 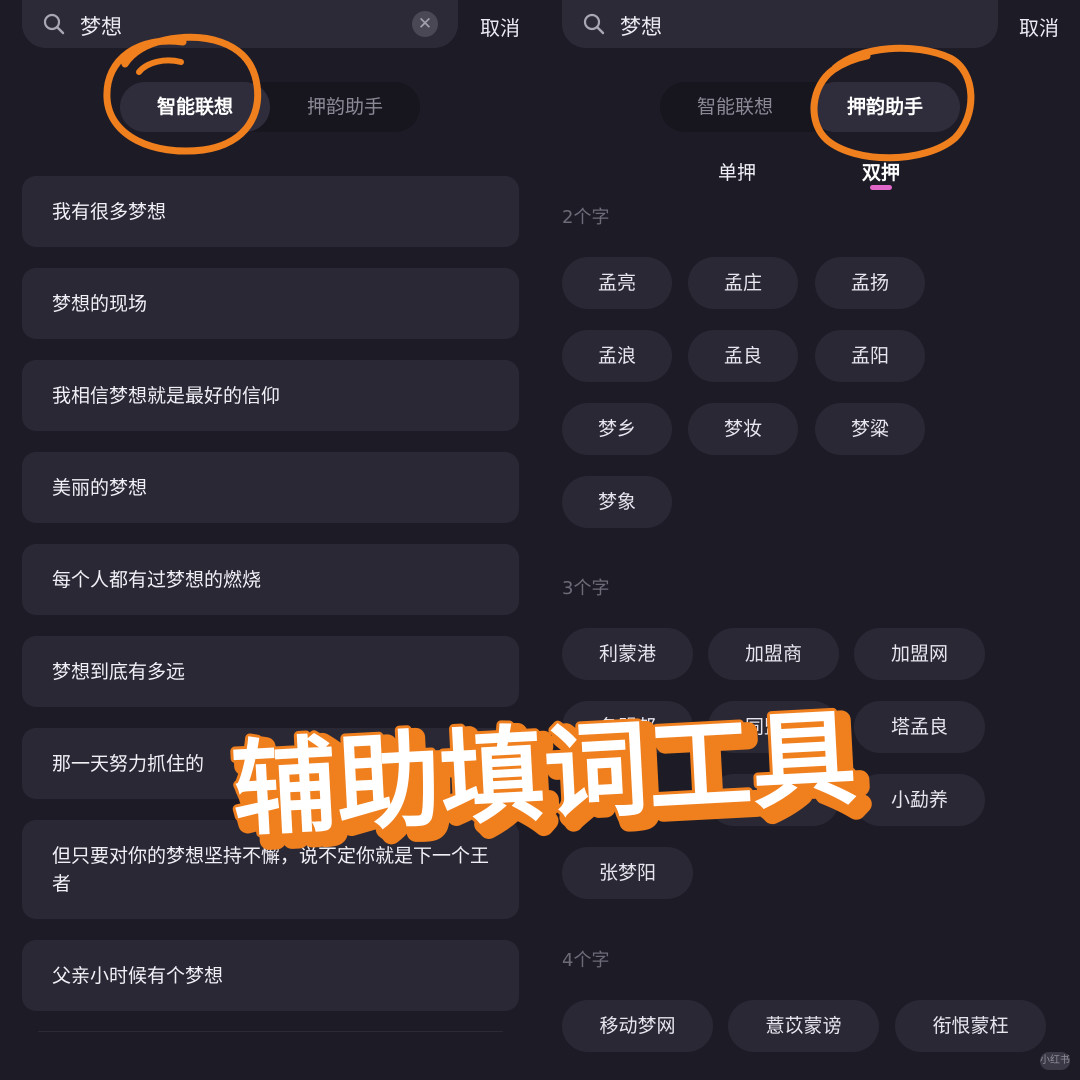 I want to click on rhyme-chip: 同盟网, so click(x=773, y=727).